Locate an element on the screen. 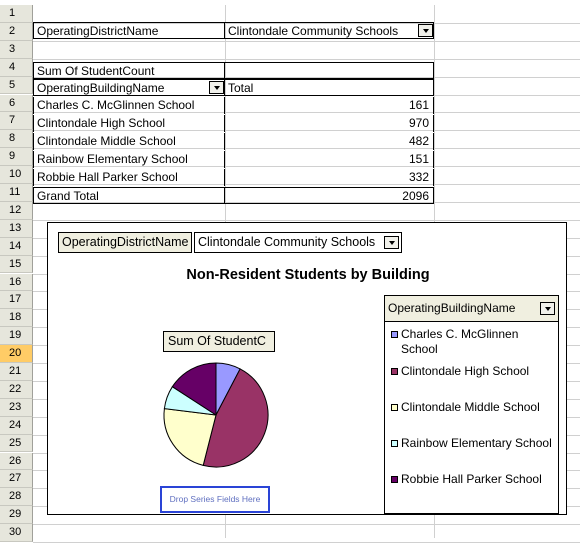 This screenshot has width=580, height=543. row-header-14: 14 is located at coordinates (16, 246).